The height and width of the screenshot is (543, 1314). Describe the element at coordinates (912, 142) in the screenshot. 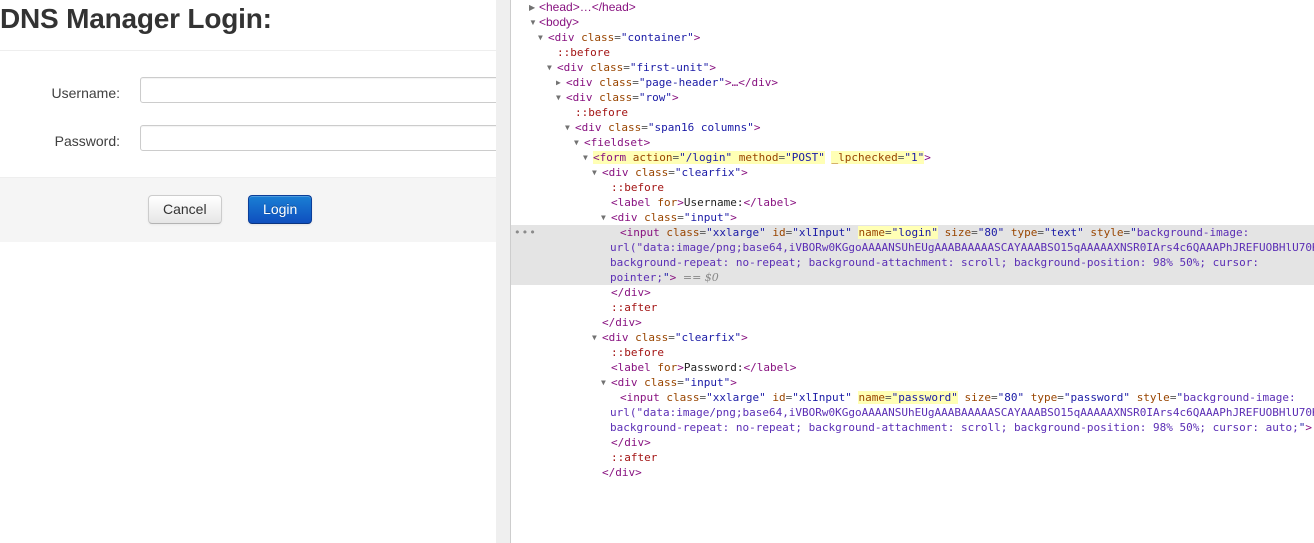

I see `dom-tree-node: ▼ <fieldset>` at that location.